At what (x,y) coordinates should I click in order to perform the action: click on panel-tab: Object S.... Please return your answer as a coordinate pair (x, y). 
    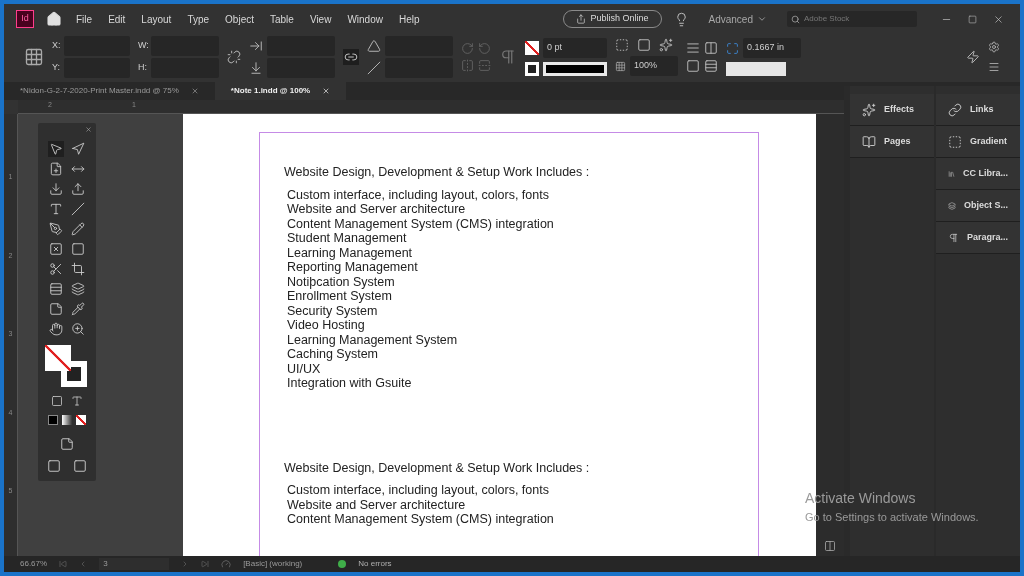
    Looking at the image, I should click on (978, 206).